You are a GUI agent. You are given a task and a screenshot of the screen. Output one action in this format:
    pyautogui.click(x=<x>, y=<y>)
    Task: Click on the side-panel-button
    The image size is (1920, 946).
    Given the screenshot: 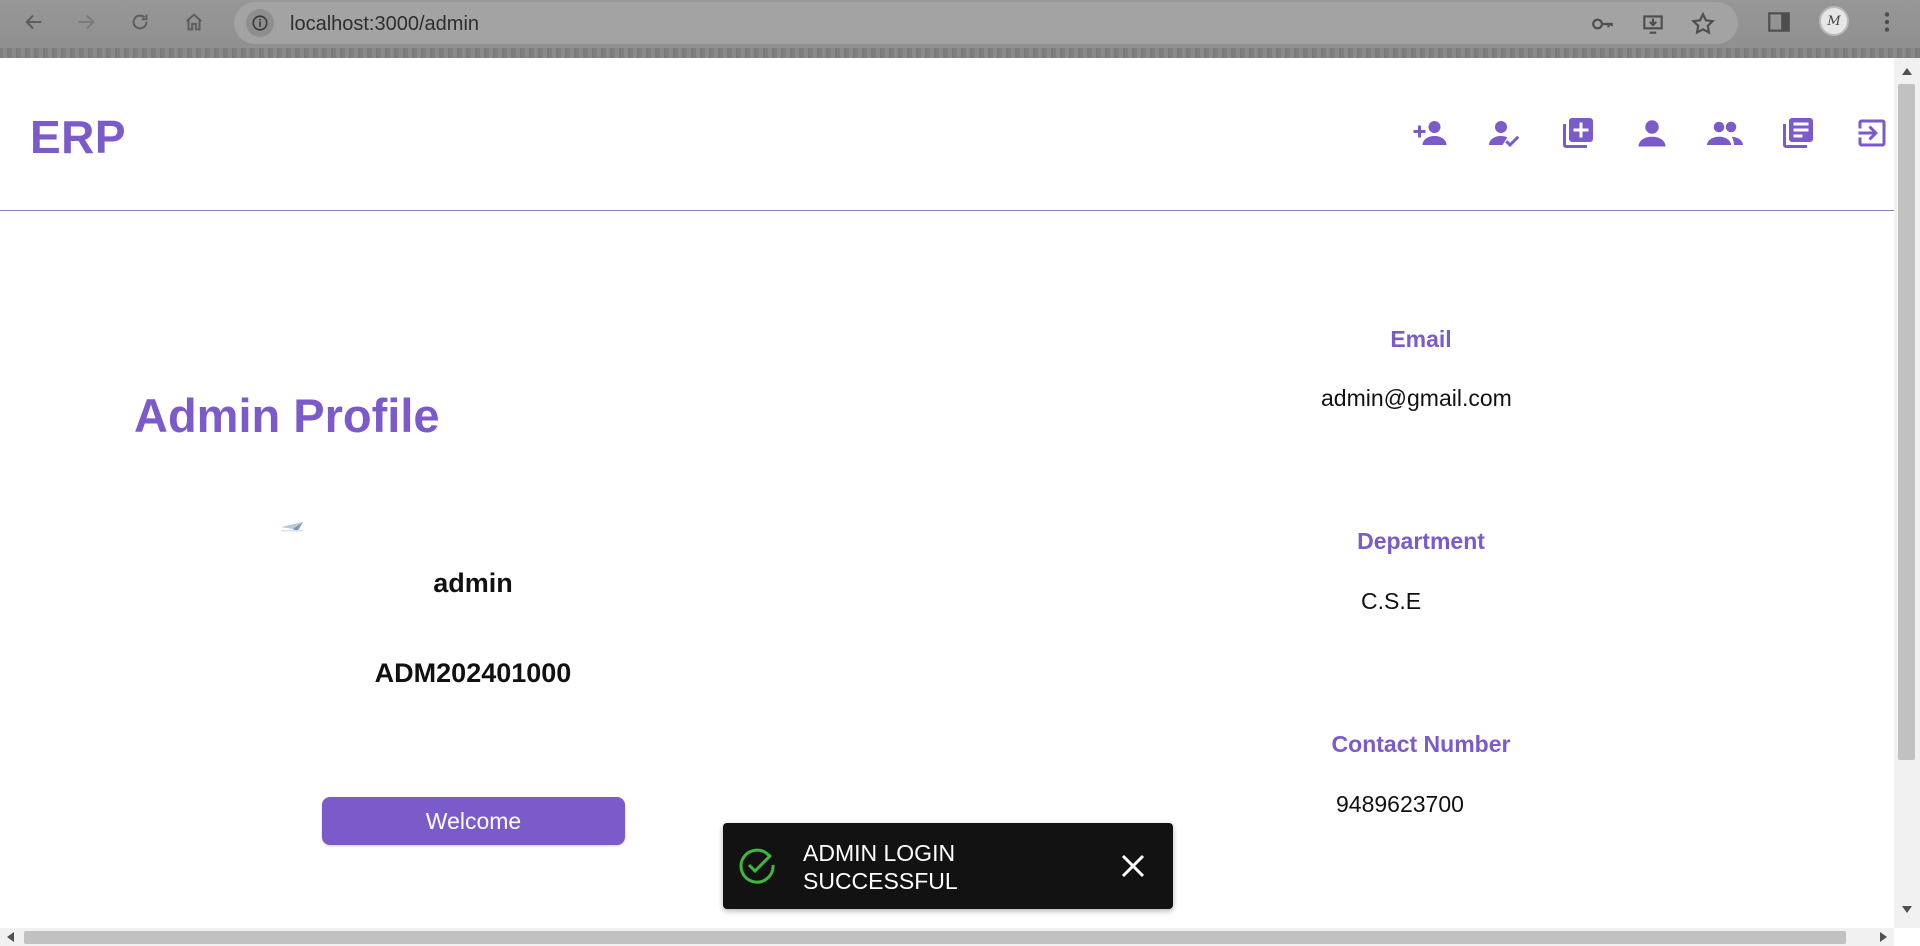 What is the action you would take?
    pyautogui.click(x=1779, y=22)
    